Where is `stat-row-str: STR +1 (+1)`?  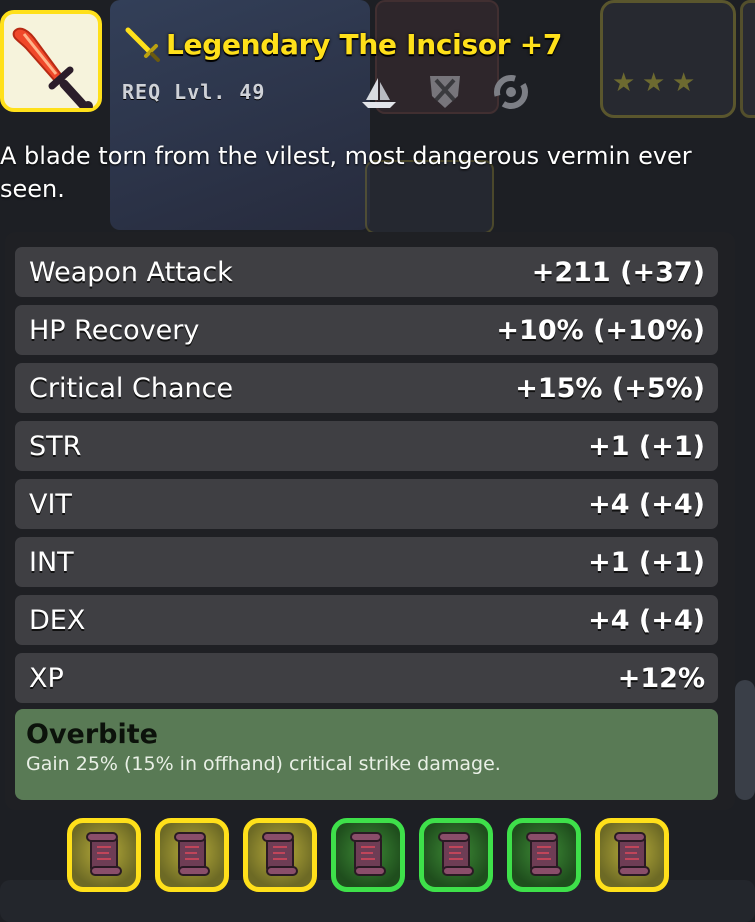 stat-row-str: STR +1 (+1) is located at coordinates (366, 446).